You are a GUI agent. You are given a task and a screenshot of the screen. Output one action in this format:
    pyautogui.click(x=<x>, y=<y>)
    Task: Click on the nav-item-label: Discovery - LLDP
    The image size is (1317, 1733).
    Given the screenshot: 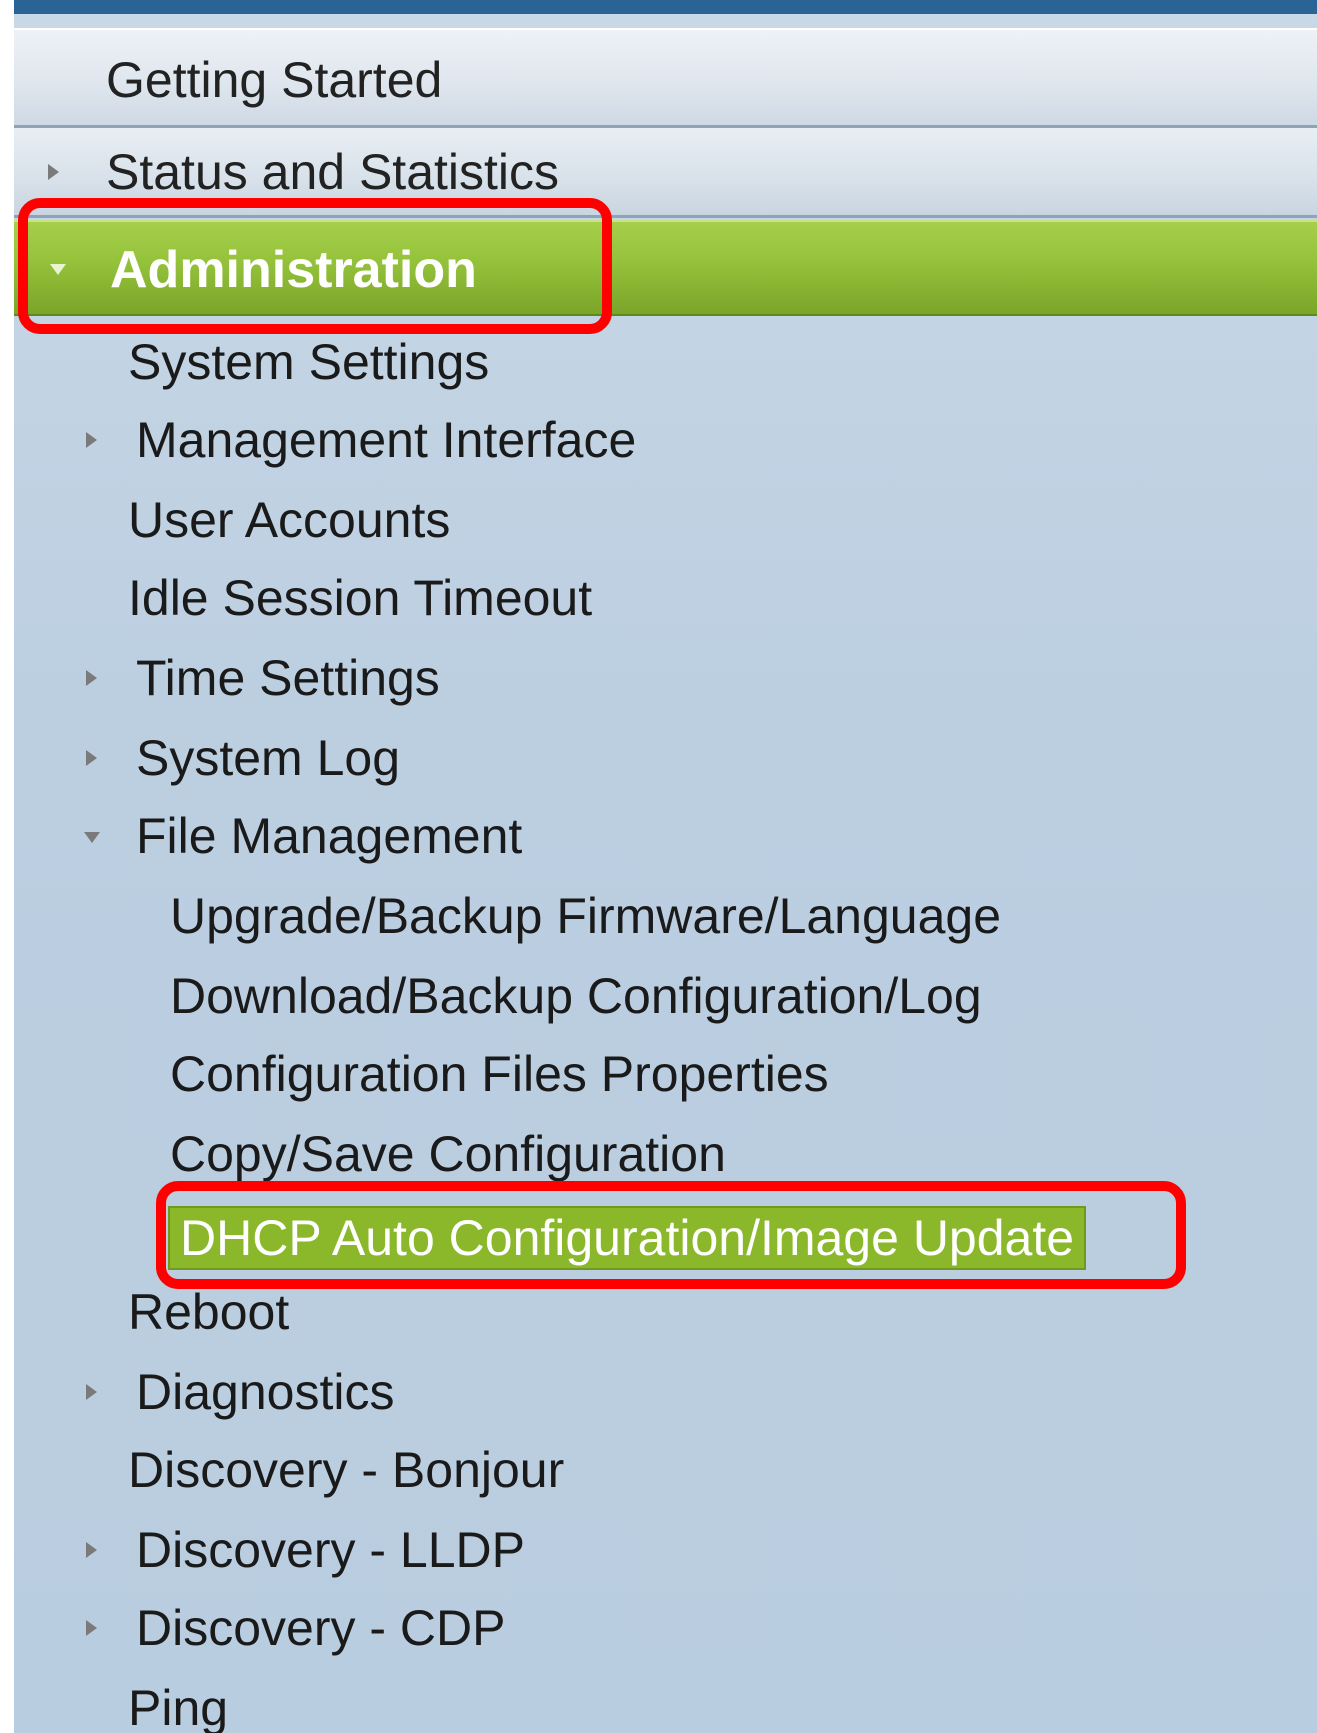 What is the action you would take?
    pyautogui.click(x=330, y=1550)
    